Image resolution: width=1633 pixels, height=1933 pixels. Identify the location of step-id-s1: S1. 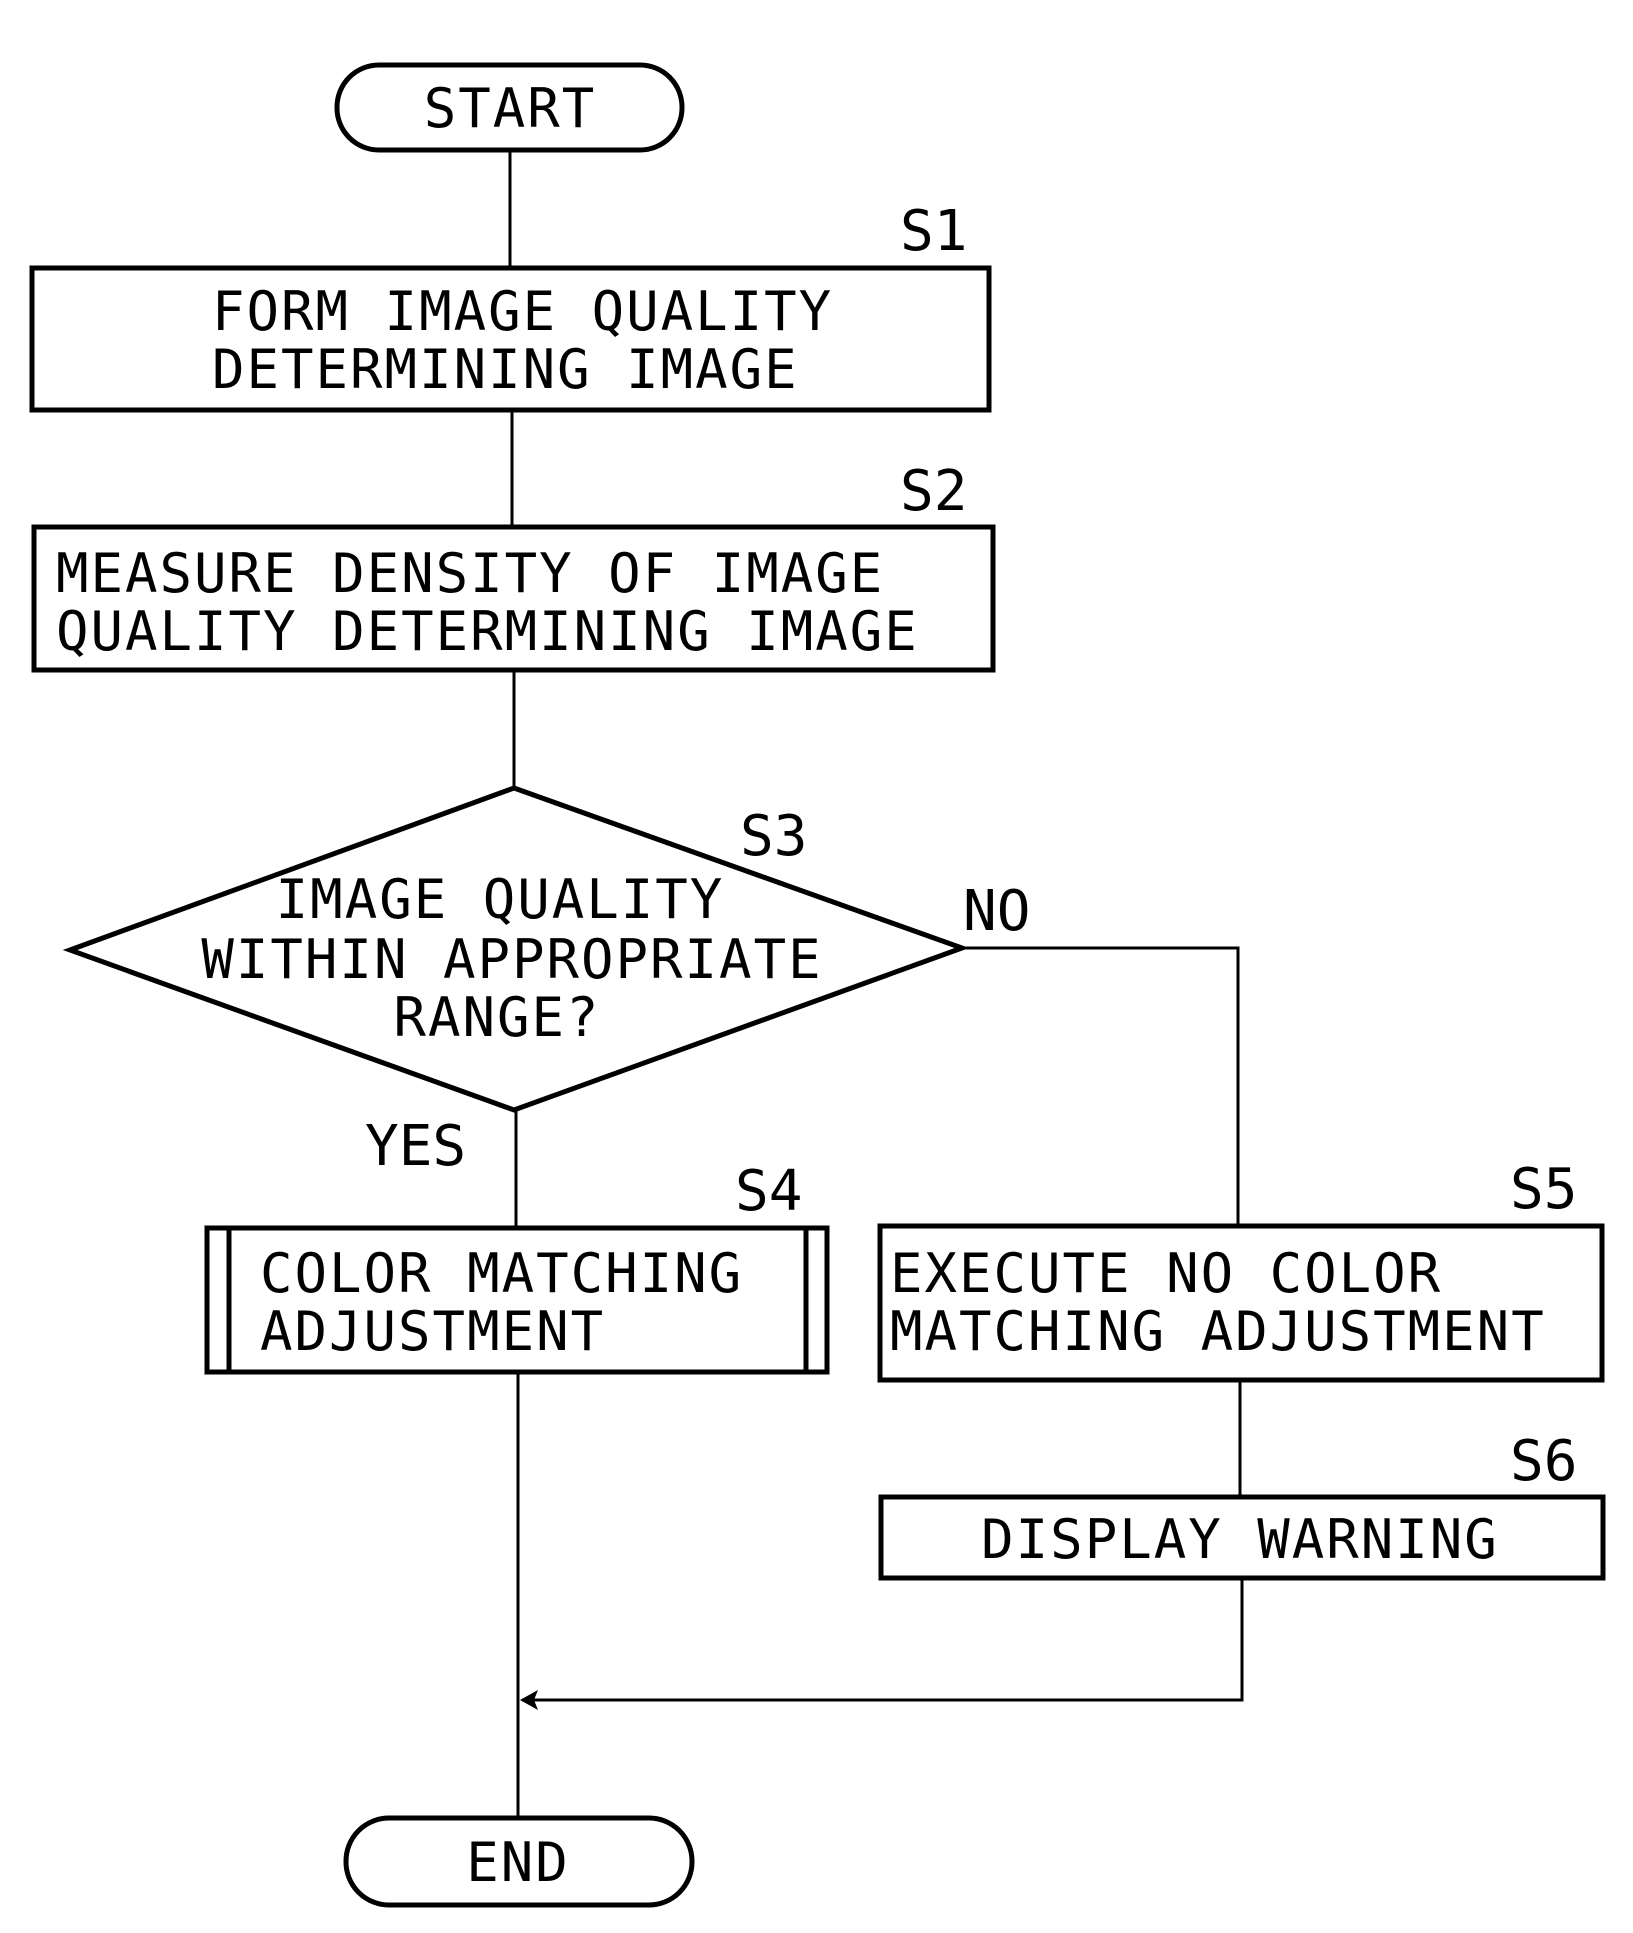
(933, 231).